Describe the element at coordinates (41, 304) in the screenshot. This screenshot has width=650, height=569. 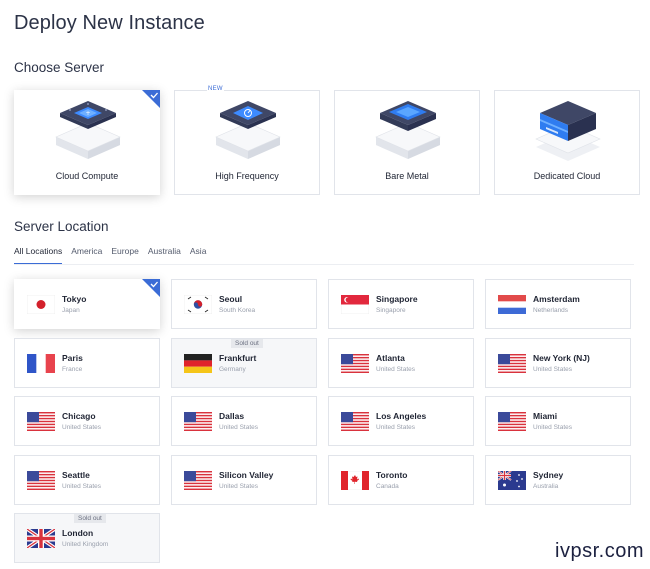
I see `flag-jp-icon` at that location.